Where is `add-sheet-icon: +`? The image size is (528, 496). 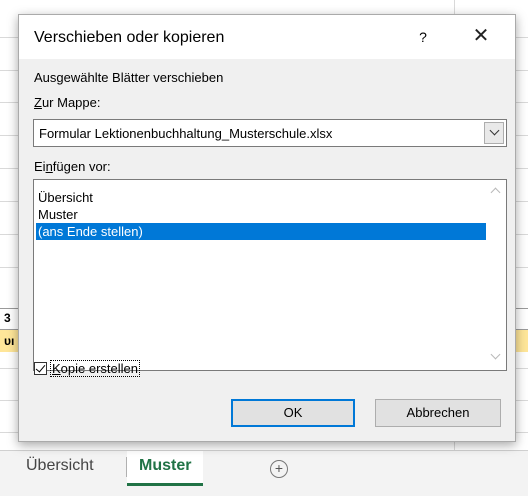
add-sheet-icon: + is located at coordinates (279, 469).